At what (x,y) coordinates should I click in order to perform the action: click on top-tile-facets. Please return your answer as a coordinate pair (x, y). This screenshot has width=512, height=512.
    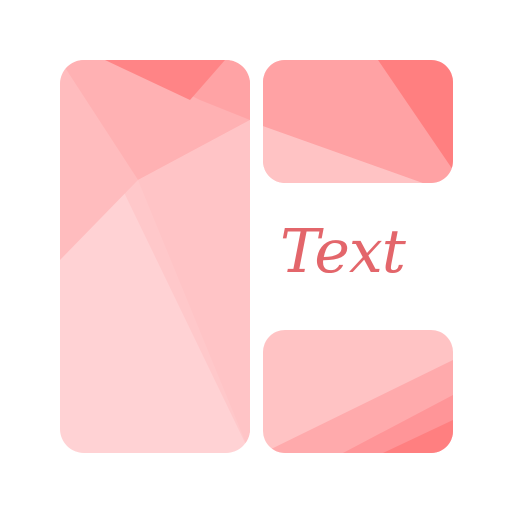
    Looking at the image, I should click on (358, 121).